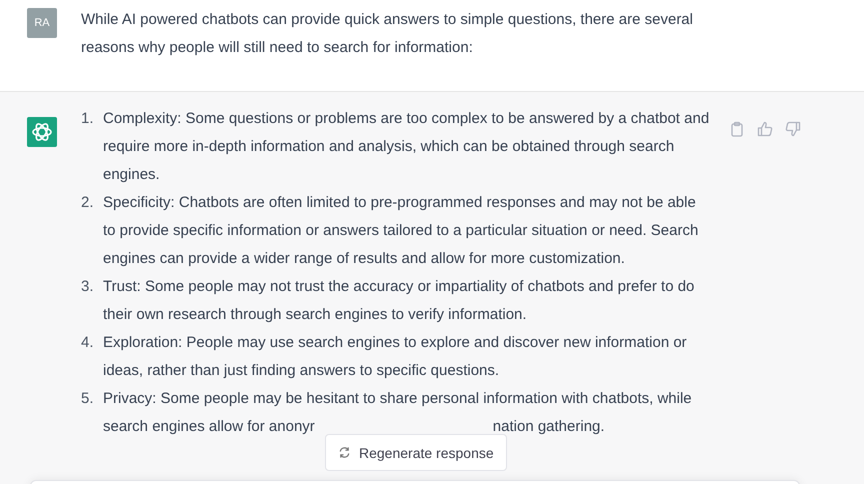 Image resolution: width=864 pixels, height=484 pixels. I want to click on list-number: 1., so click(88, 119).